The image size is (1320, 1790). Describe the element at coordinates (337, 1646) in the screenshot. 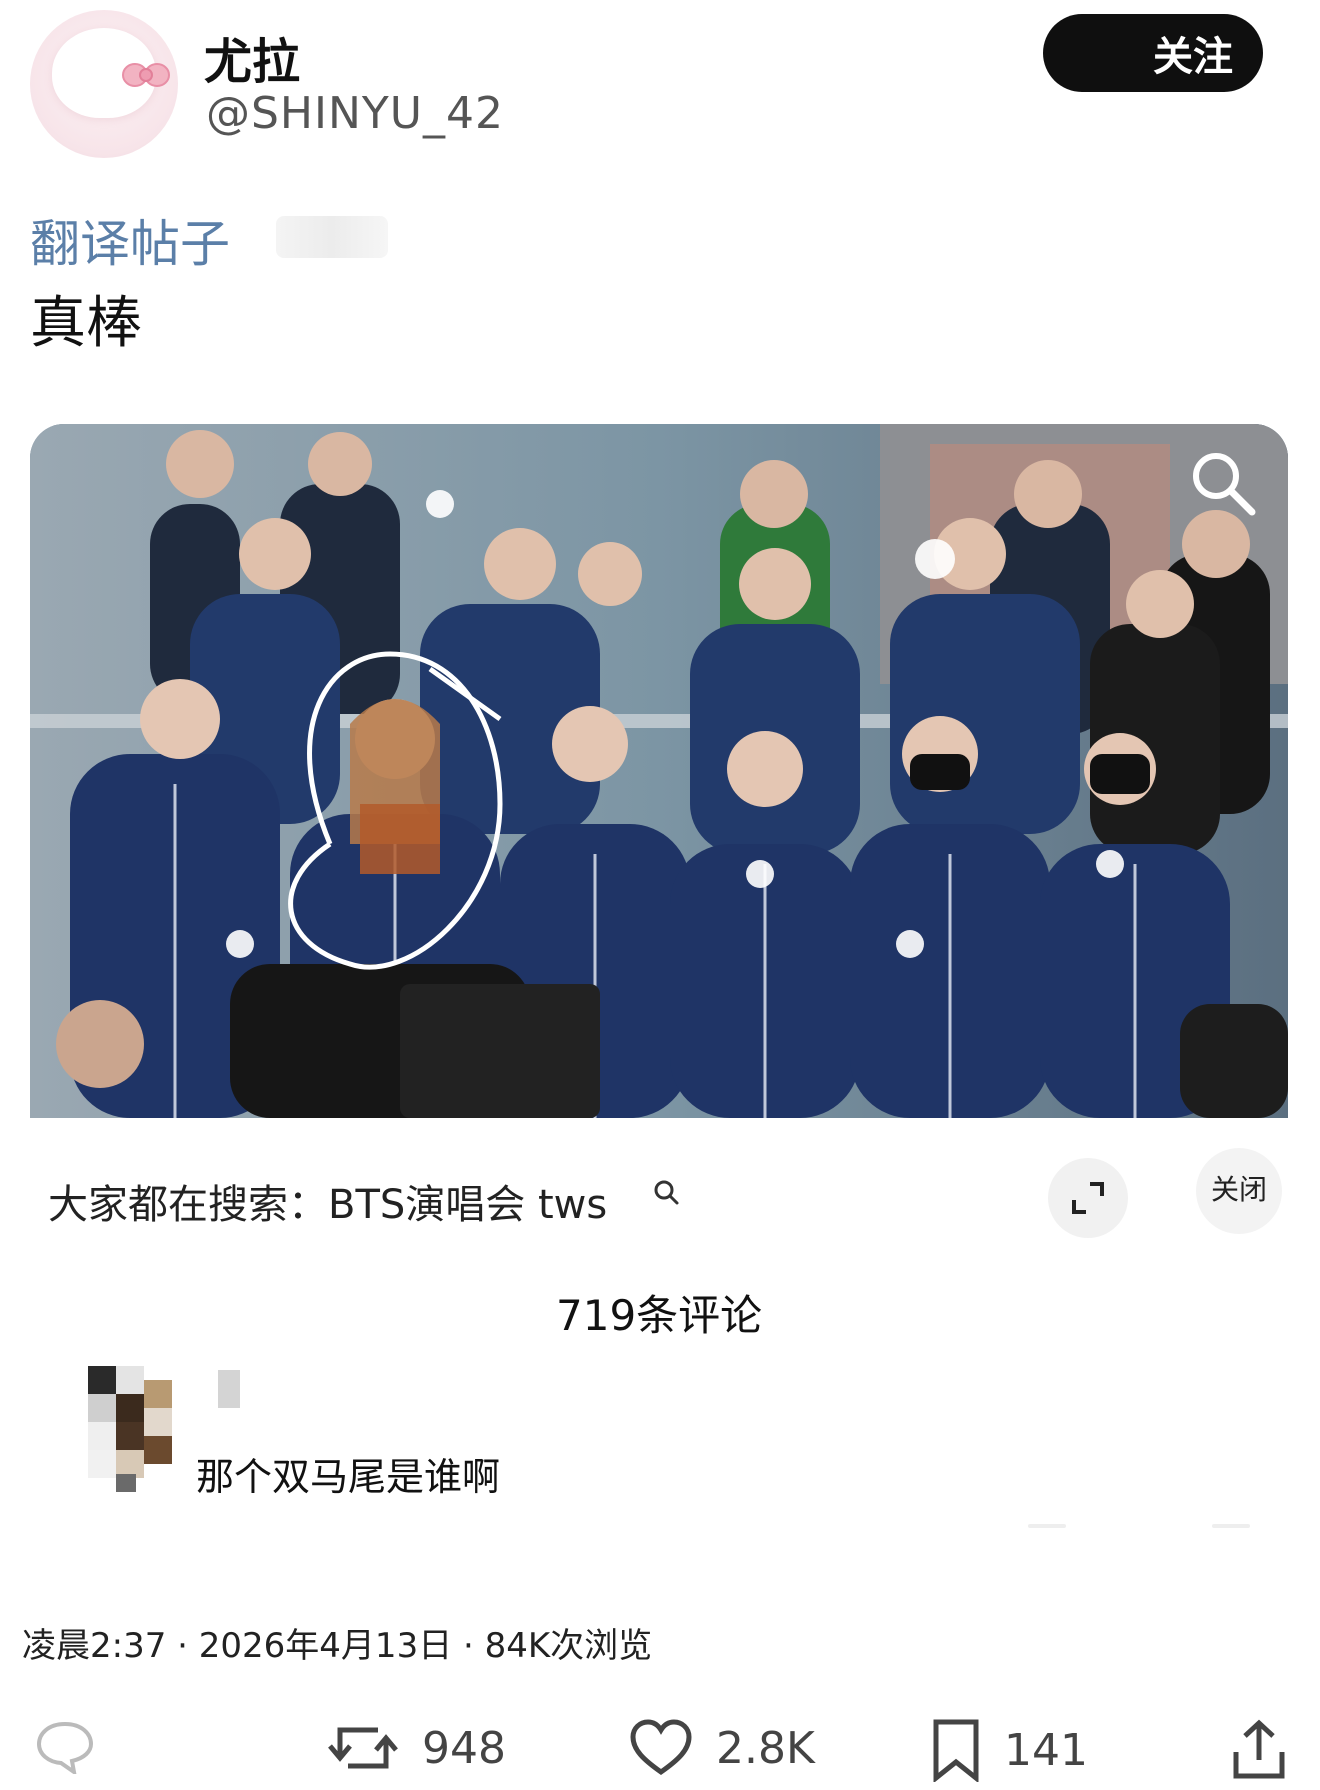

I see `post-meta: 凌晨2:37 · 2026年4月13日 · 84K次浏览` at that location.